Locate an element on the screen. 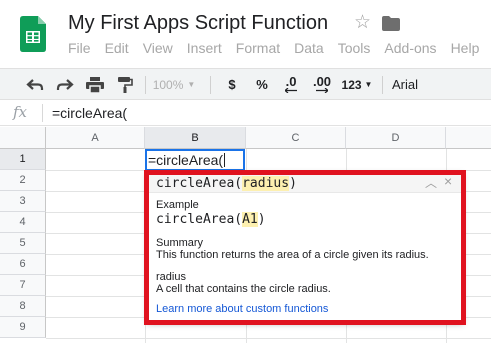  redo-icon is located at coordinates (65, 84).